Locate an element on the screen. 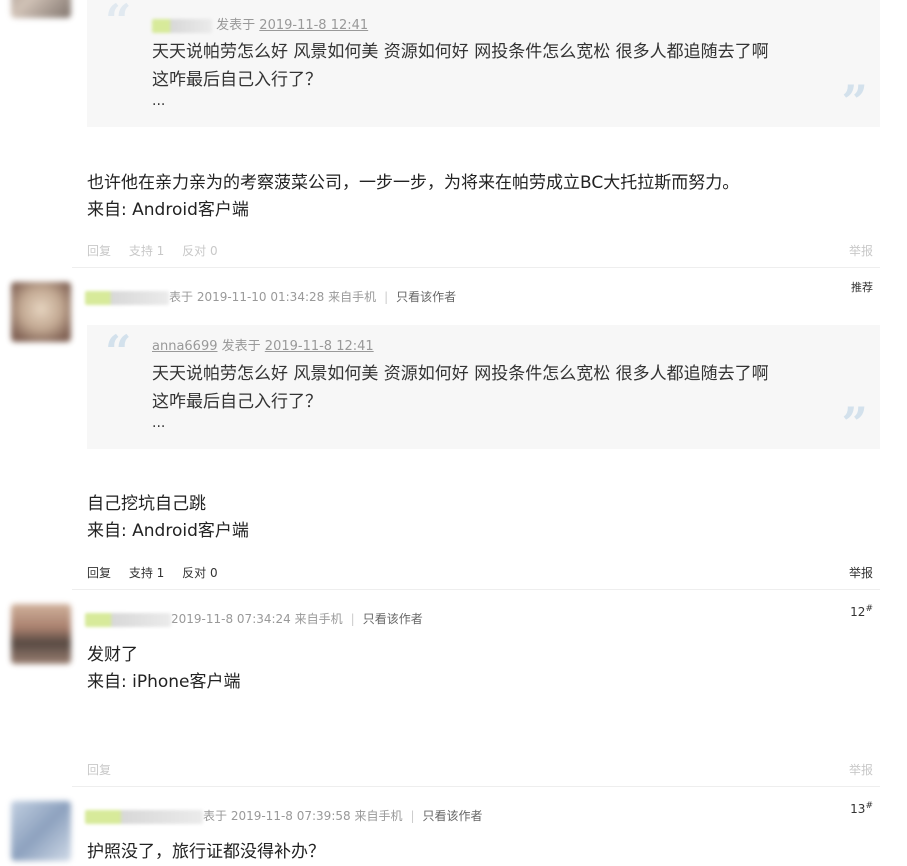 The height and width of the screenshot is (866, 907). post-source: 来自: iPhone客户端 is located at coordinates (164, 682).